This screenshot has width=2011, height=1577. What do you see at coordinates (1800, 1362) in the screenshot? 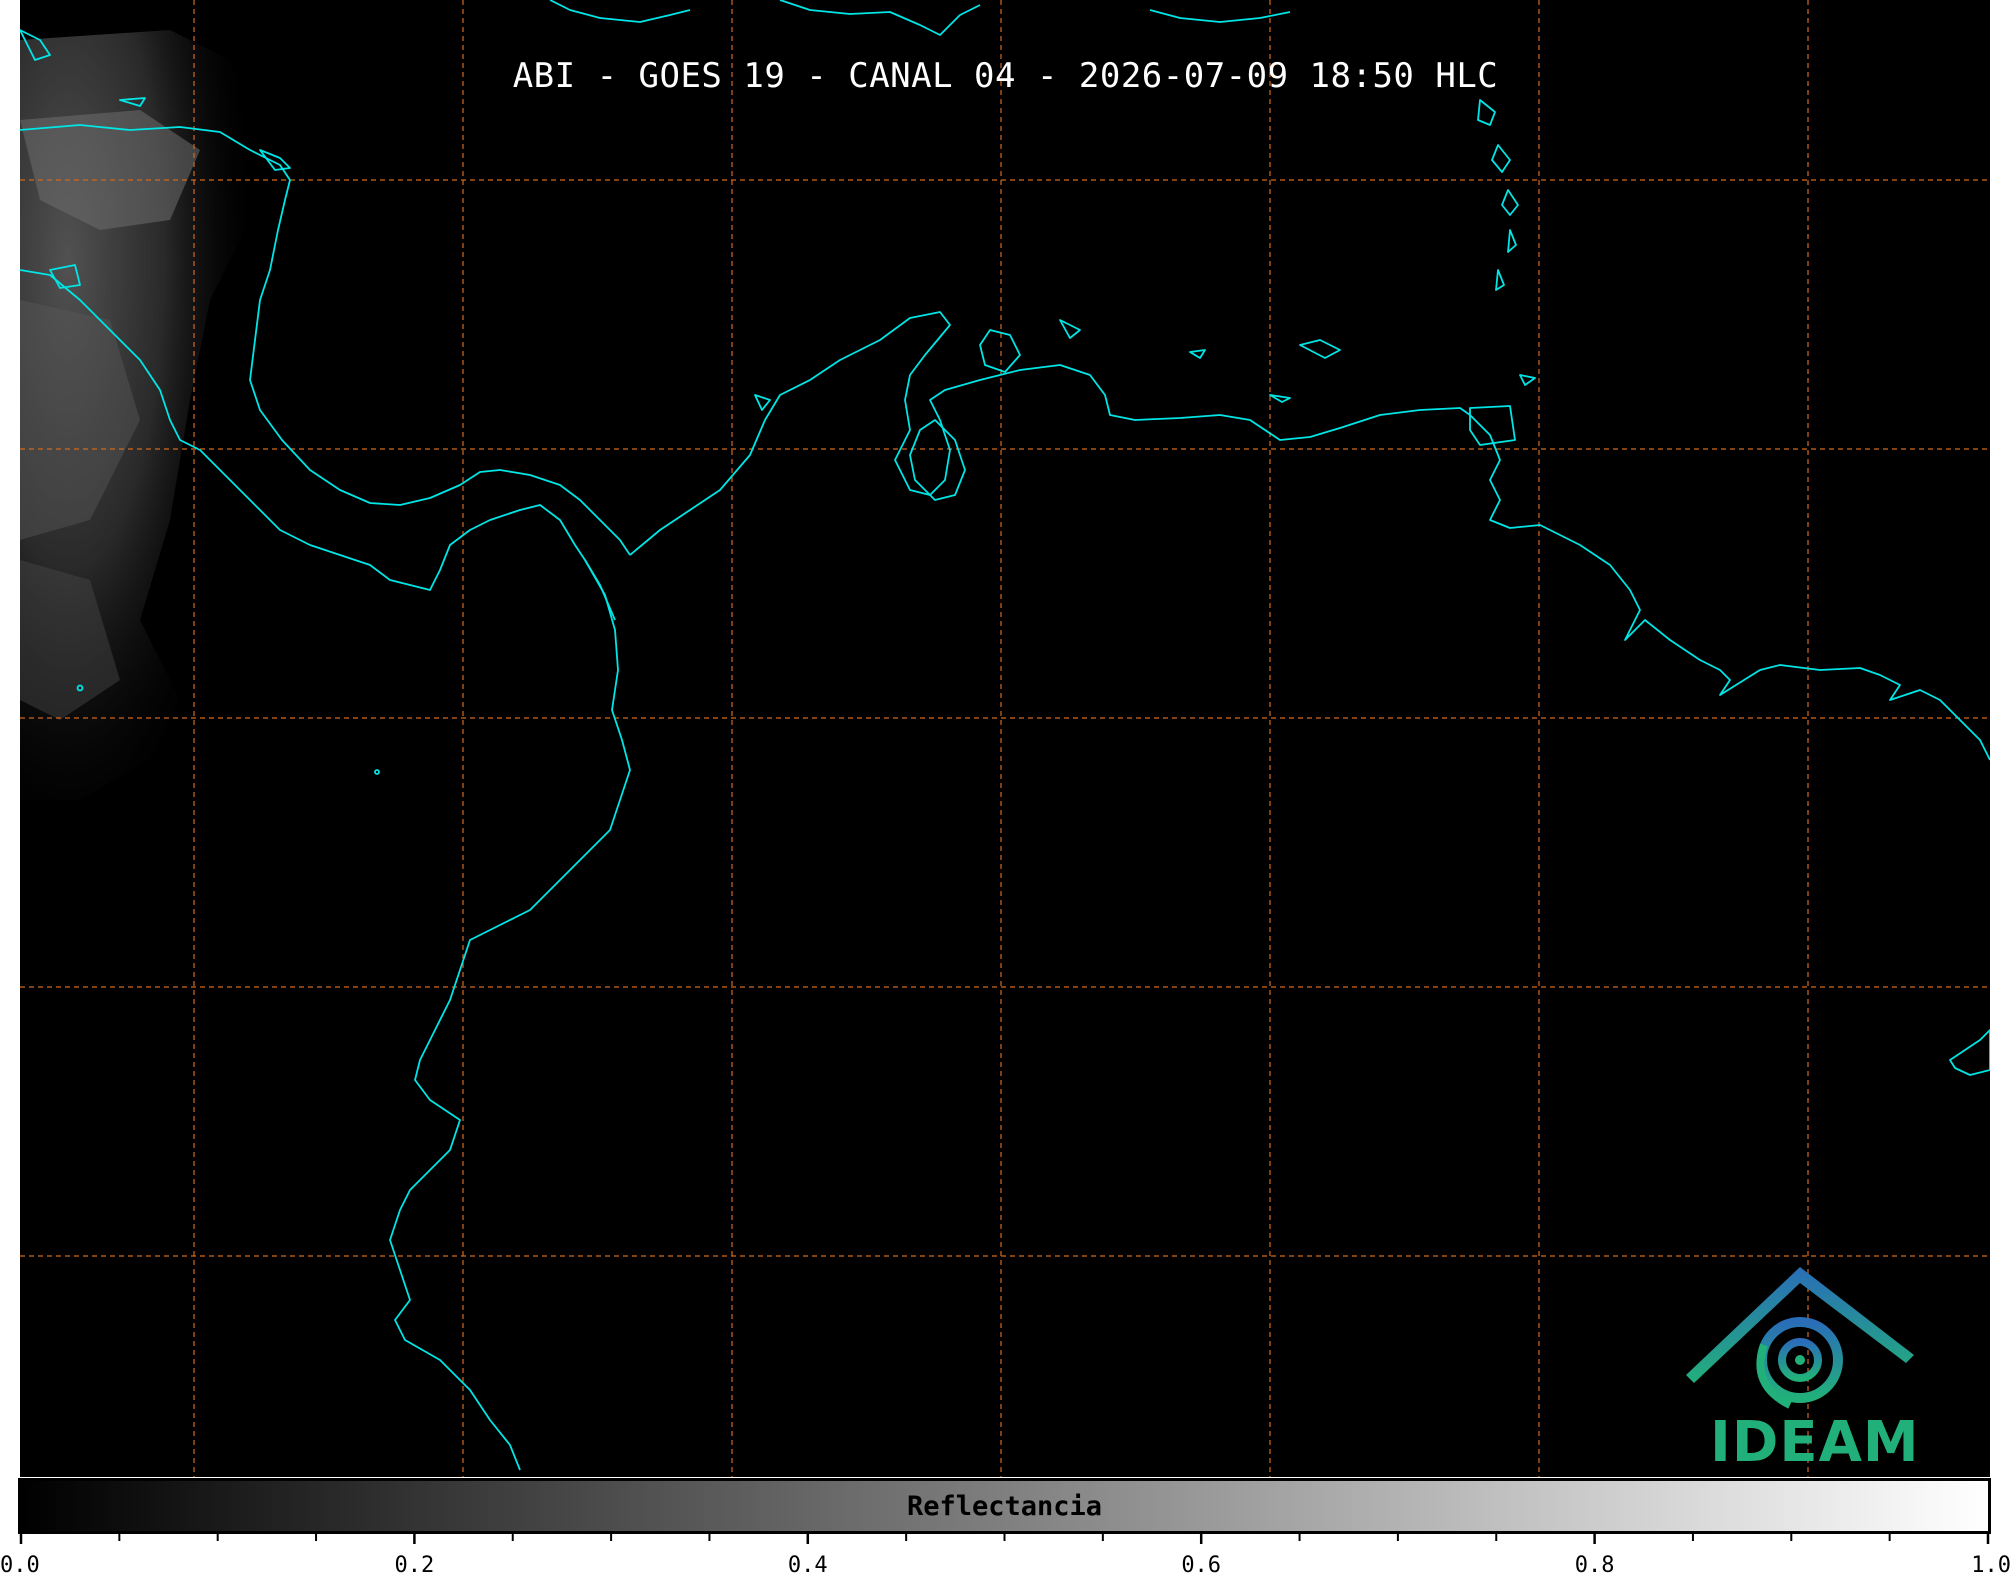
I see `ideam-logo-block: IDEAM` at bounding box center [1800, 1362].